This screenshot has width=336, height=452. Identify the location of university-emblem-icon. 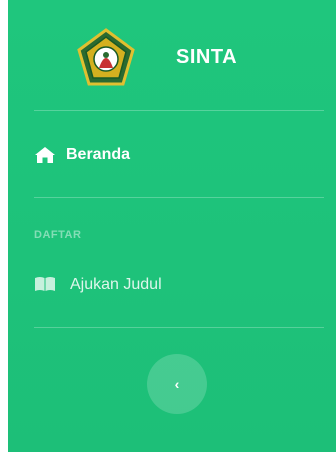
(106, 57).